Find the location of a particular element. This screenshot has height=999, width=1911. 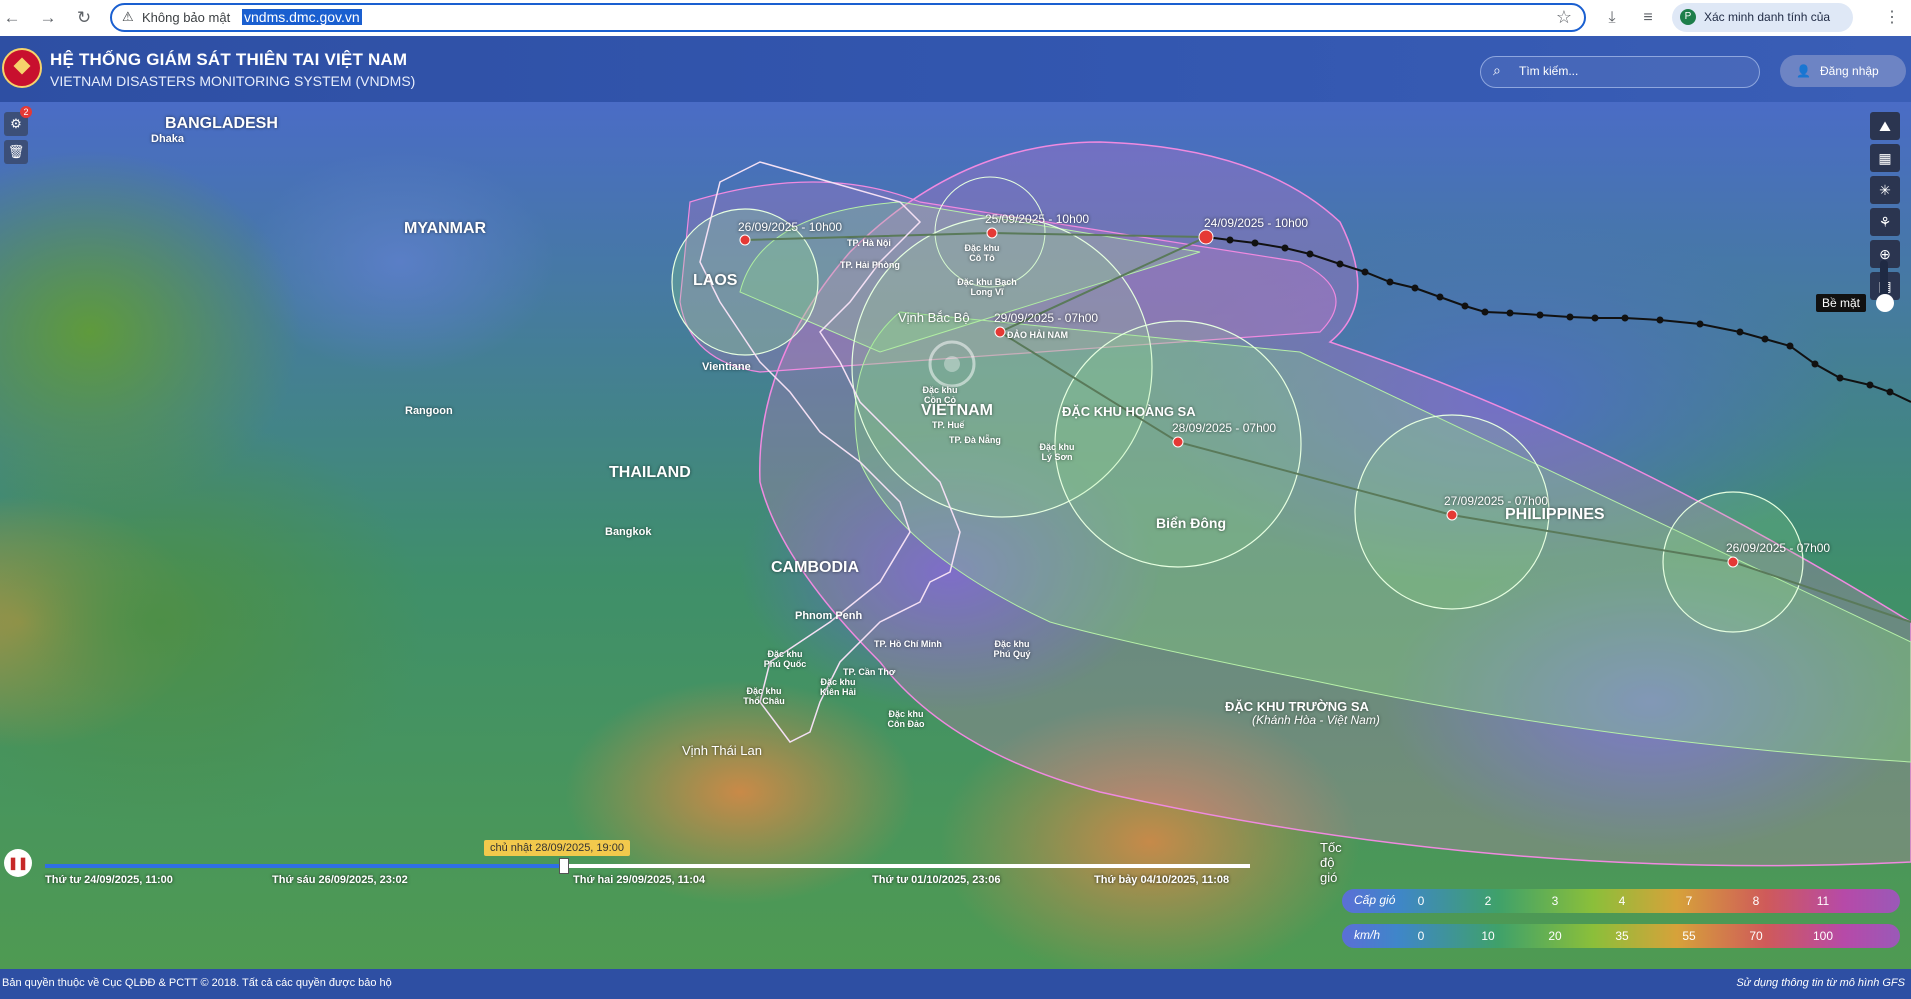

notification-button: ⚙ 2 is located at coordinates (18, 121).